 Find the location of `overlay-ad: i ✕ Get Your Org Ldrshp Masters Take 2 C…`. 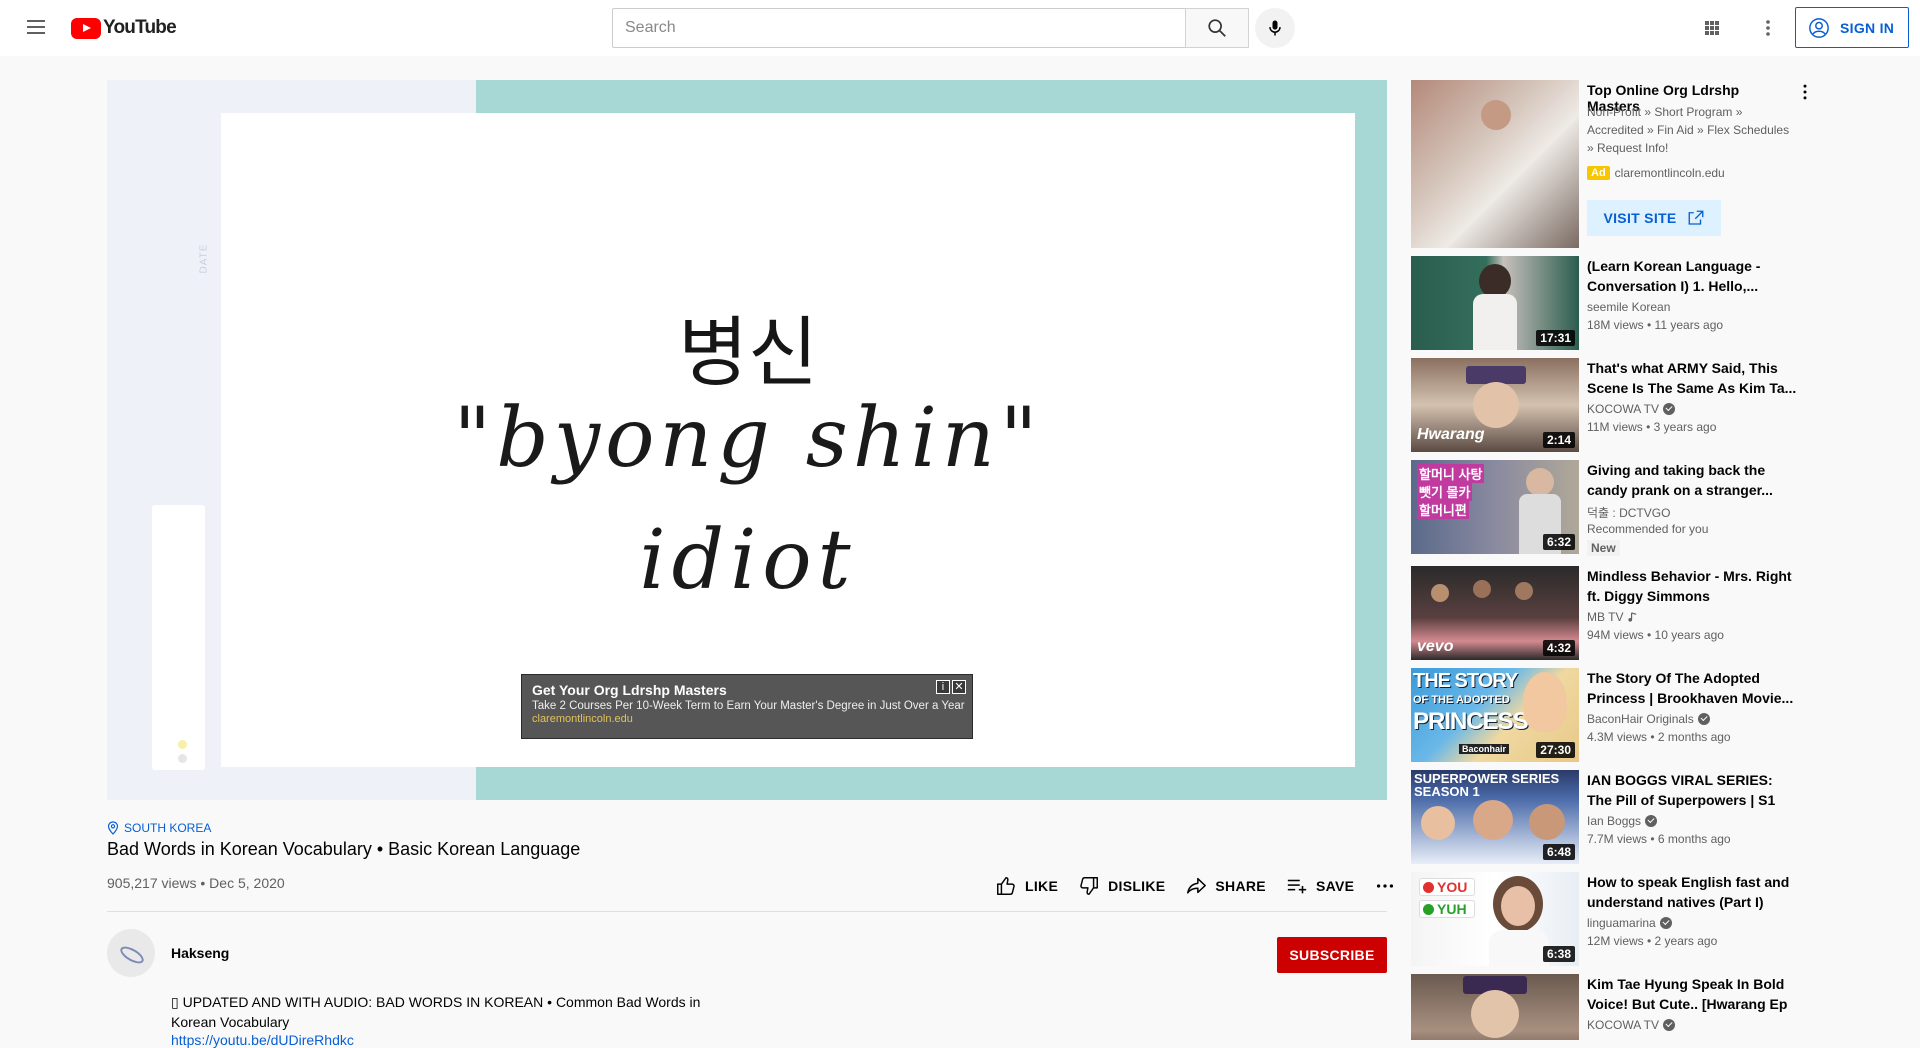

overlay-ad: i ✕ Get Your Org Ldrshp Masters Take 2 C… is located at coordinates (747, 706).